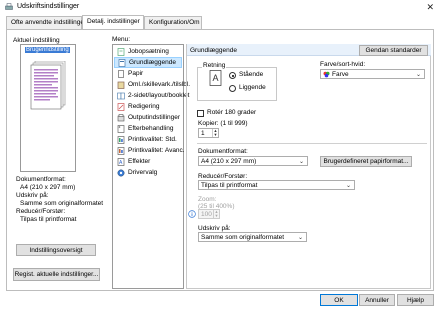  What do you see at coordinates (340, 74) in the screenshot?
I see `color-mode-value: Farve` at bounding box center [340, 74].